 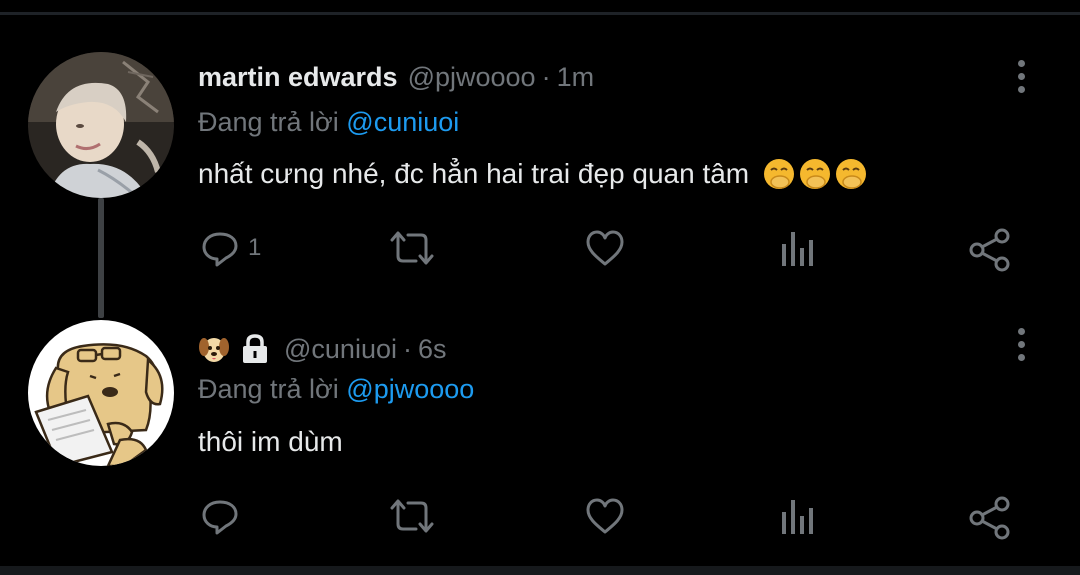 What do you see at coordinates (270, 441) in the screenshot?
I see `tweet-text: thôi im dùm` at bounding box center [270, 441].